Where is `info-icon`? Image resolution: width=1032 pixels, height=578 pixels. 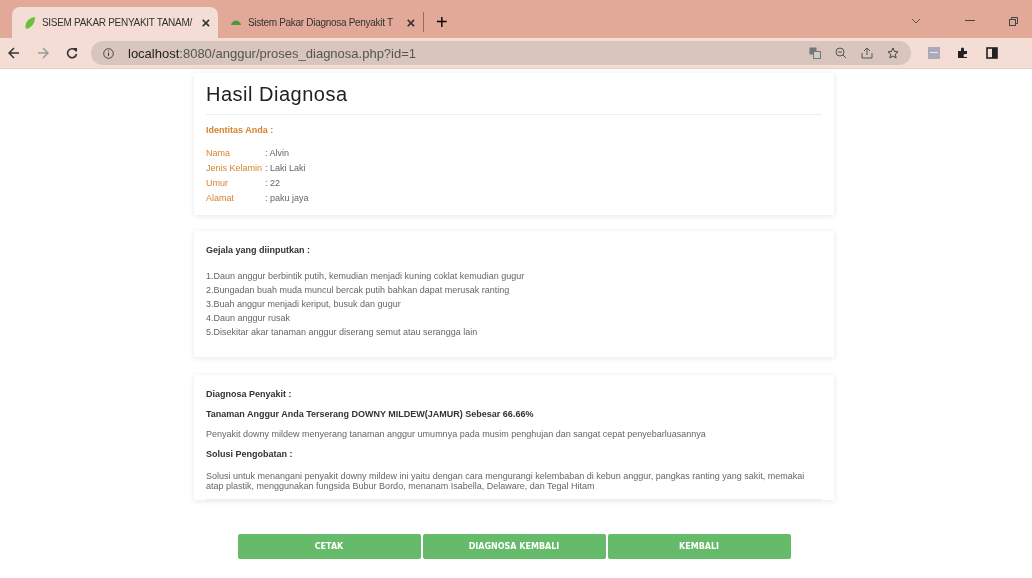
info-icon is located at coordinates (108, 53).